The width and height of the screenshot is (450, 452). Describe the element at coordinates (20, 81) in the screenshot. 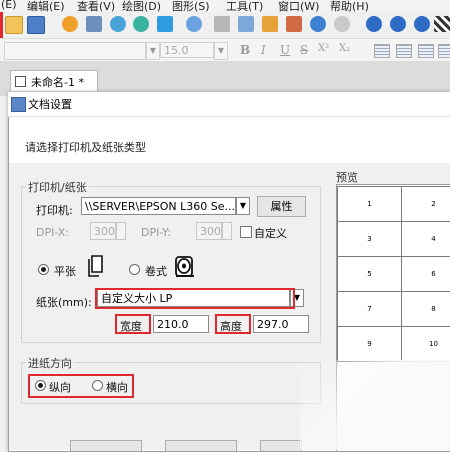

I see `document-window-icon` at that location.